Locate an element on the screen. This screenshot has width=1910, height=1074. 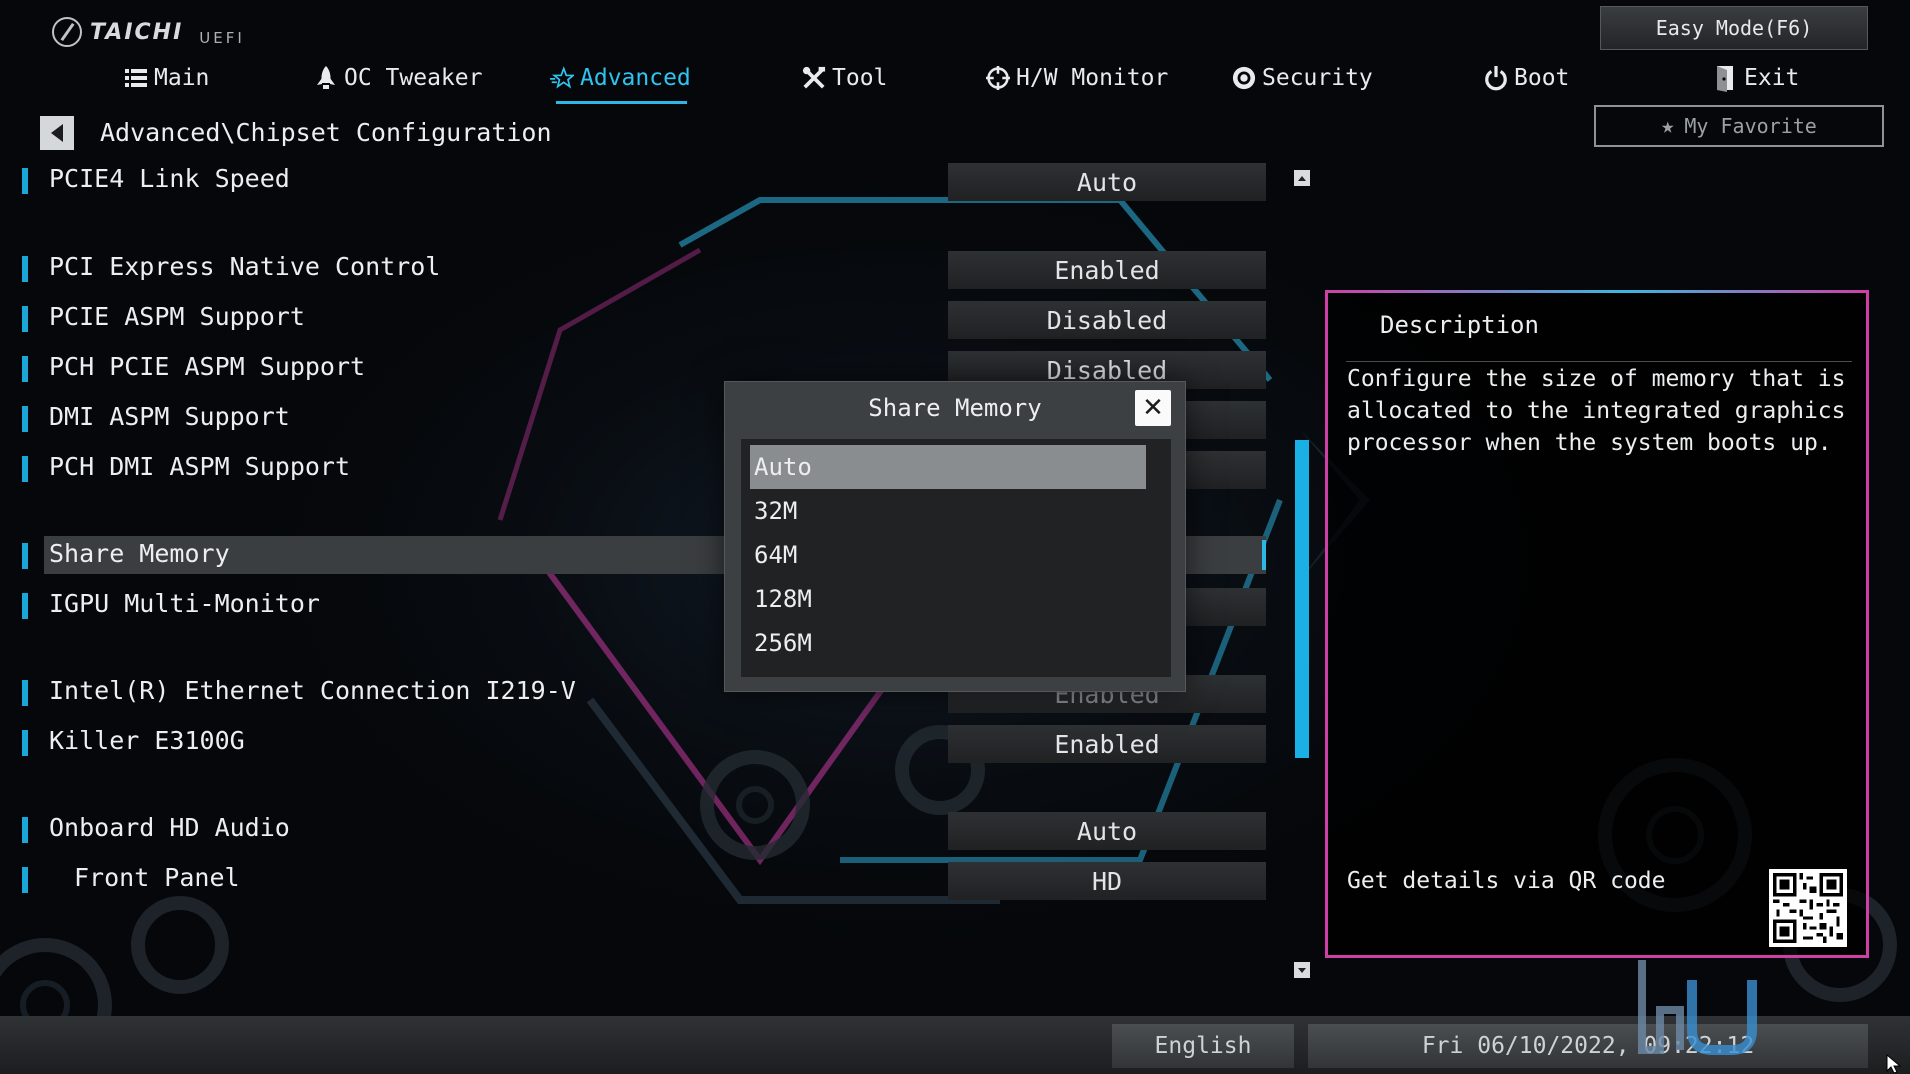
close-icon: ✕ is located at coordinates (1153, 408).